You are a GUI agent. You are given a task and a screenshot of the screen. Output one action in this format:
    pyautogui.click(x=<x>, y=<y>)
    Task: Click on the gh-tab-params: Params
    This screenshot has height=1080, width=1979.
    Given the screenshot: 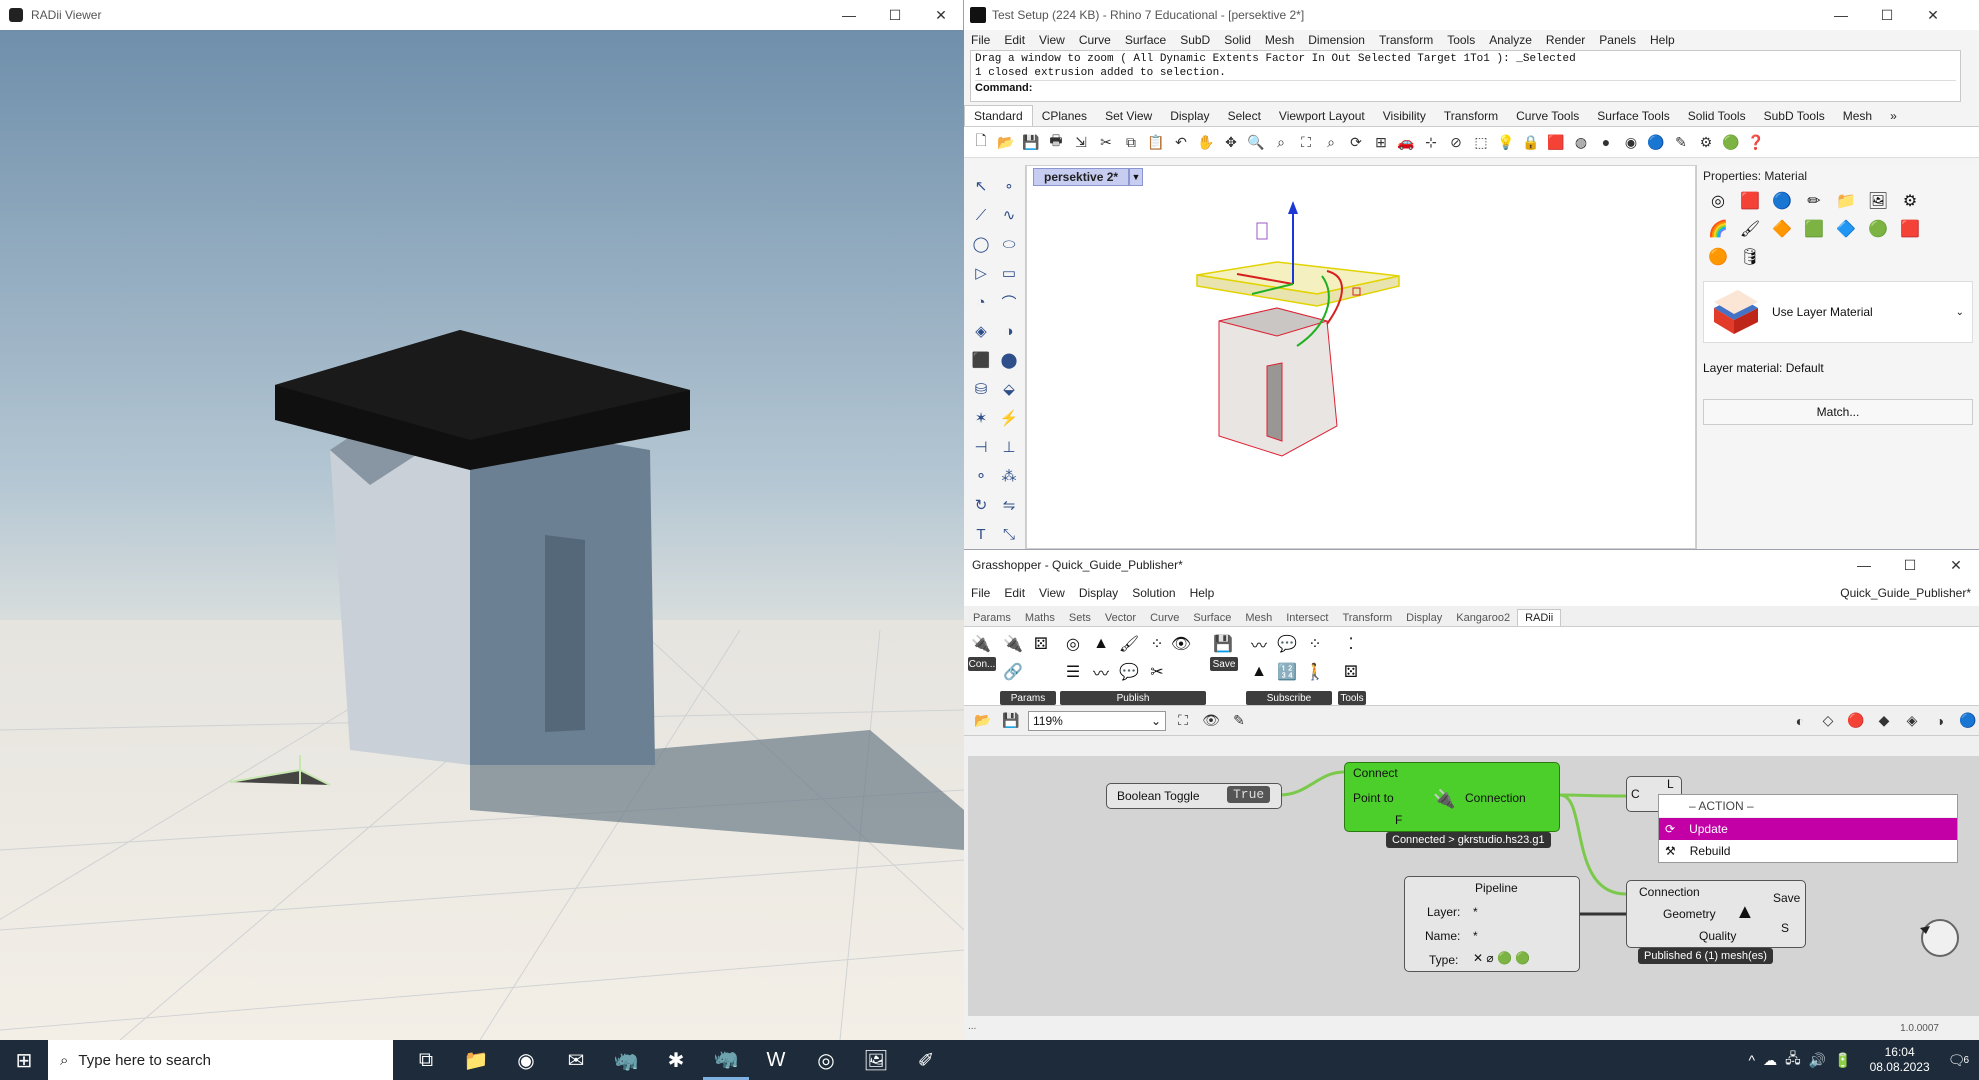 What is the action you would take?
    pyautogui.click(x=992, y=618)
    